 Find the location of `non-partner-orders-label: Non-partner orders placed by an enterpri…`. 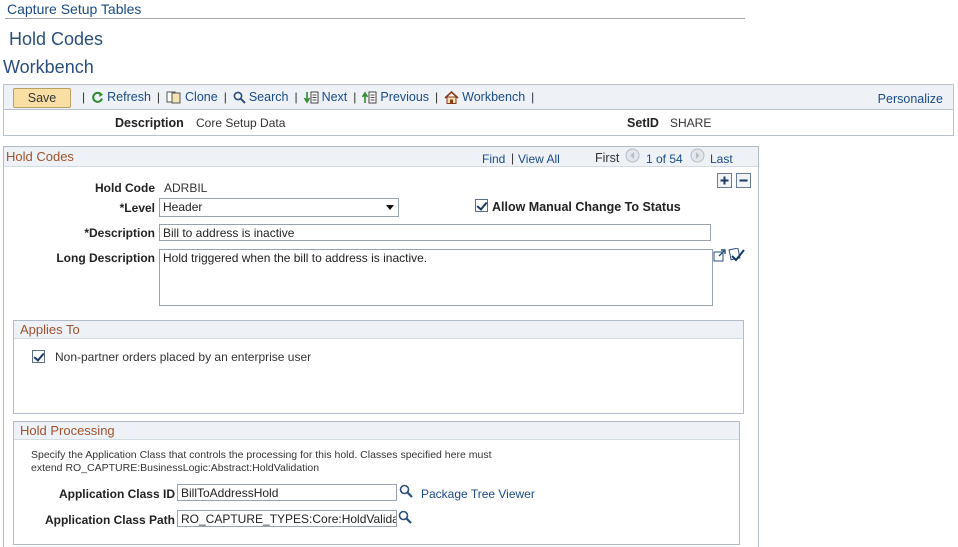

non-partner-orders-label: Non-partner orders placed by an enterpri… is located at coordinates (183, 357).